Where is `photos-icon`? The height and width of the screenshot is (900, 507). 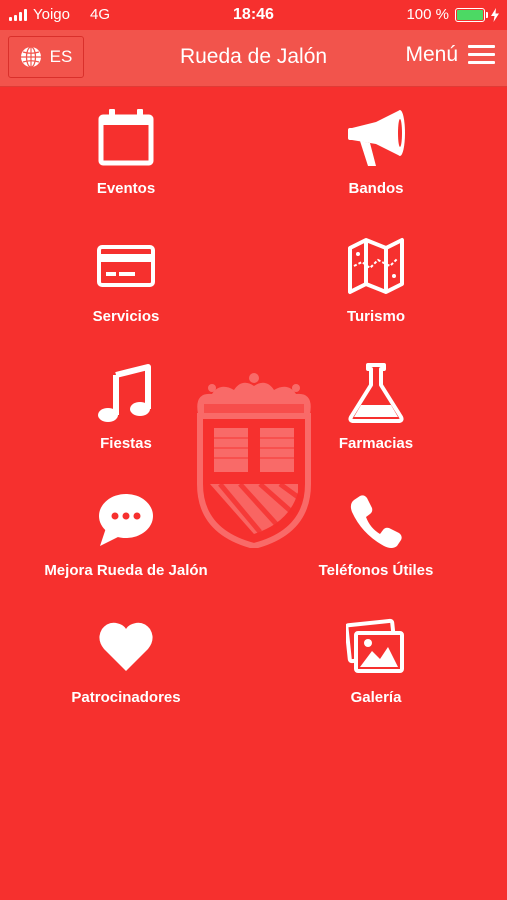
photos-icon is located at coordinates (375, 645).